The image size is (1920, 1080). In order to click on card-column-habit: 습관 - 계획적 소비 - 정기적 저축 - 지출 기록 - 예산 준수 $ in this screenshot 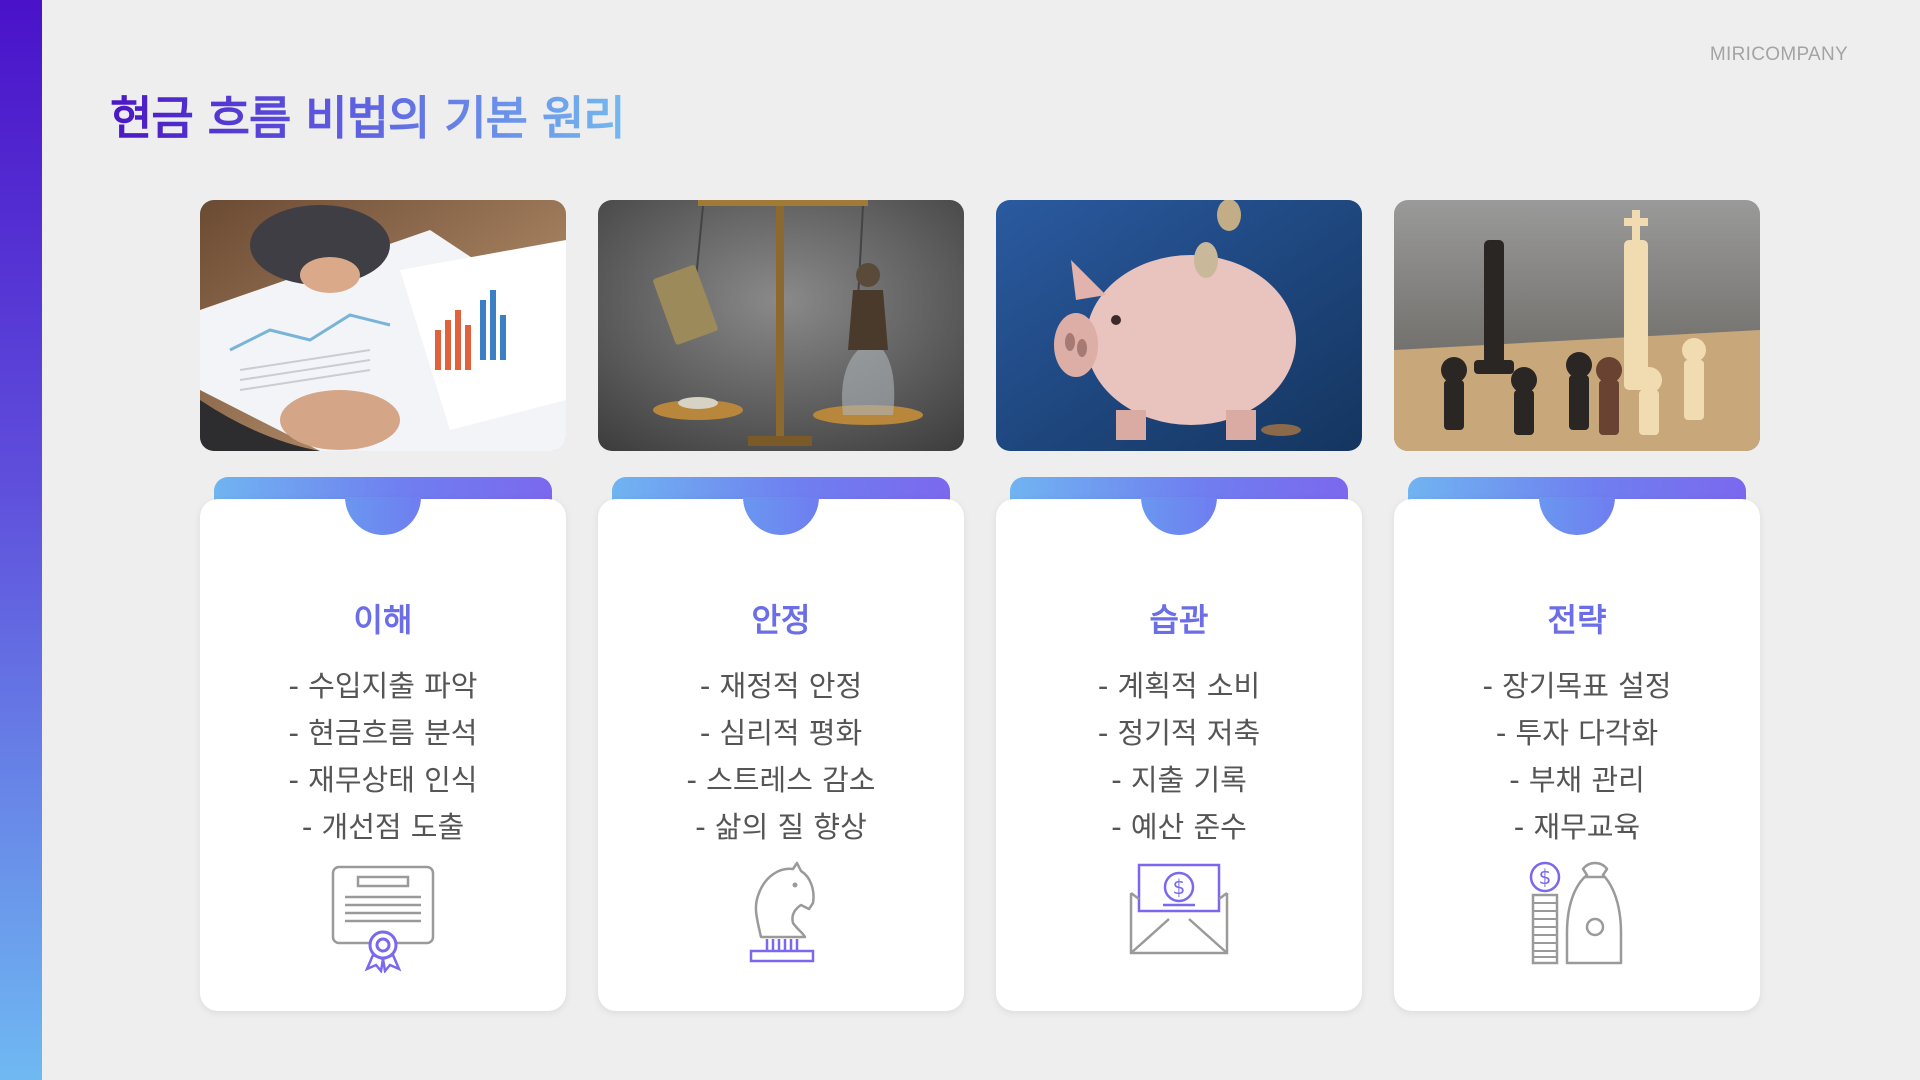, I will do `click(1179, 605)`.